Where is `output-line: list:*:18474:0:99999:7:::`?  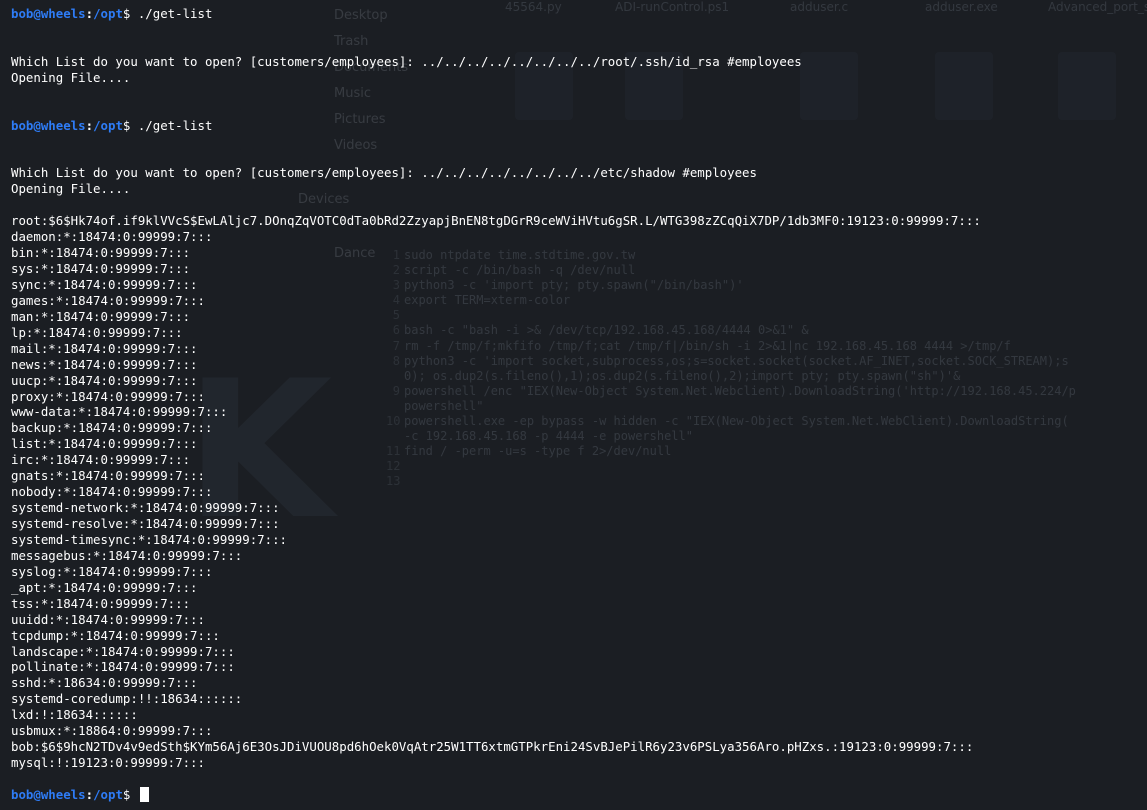
output-line: list:*:18474:0:99999:7::: is located at coordinates (104, 444).